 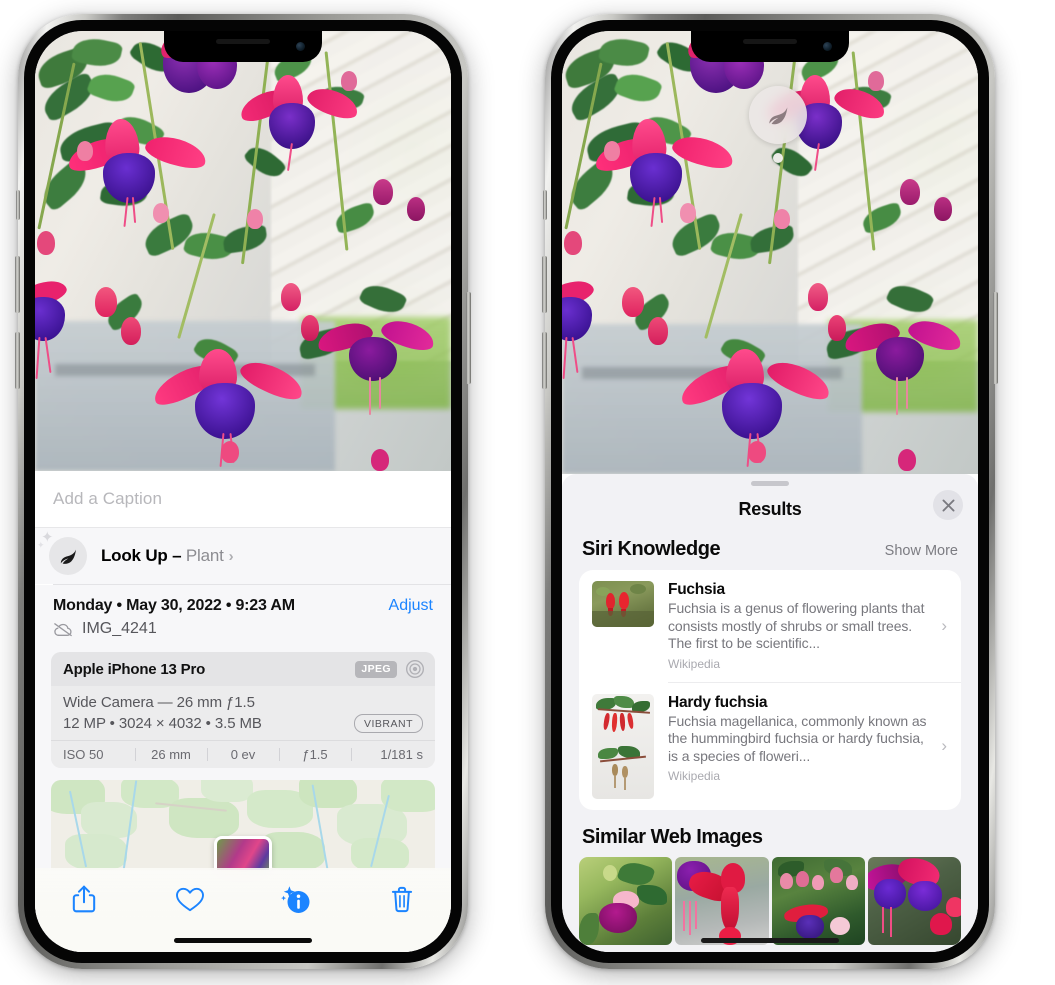 What do you see at coordinates (174, 605) in the screenshot?
I see `photo-date: Monday • May 30, 2022 • 9:23 AM` at bounding box center [174, 605].